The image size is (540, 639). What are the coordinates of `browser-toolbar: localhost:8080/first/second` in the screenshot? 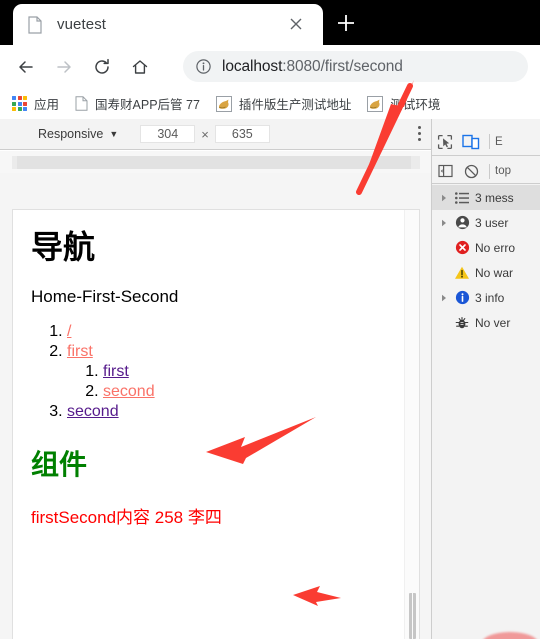 It's located at (270, 66).